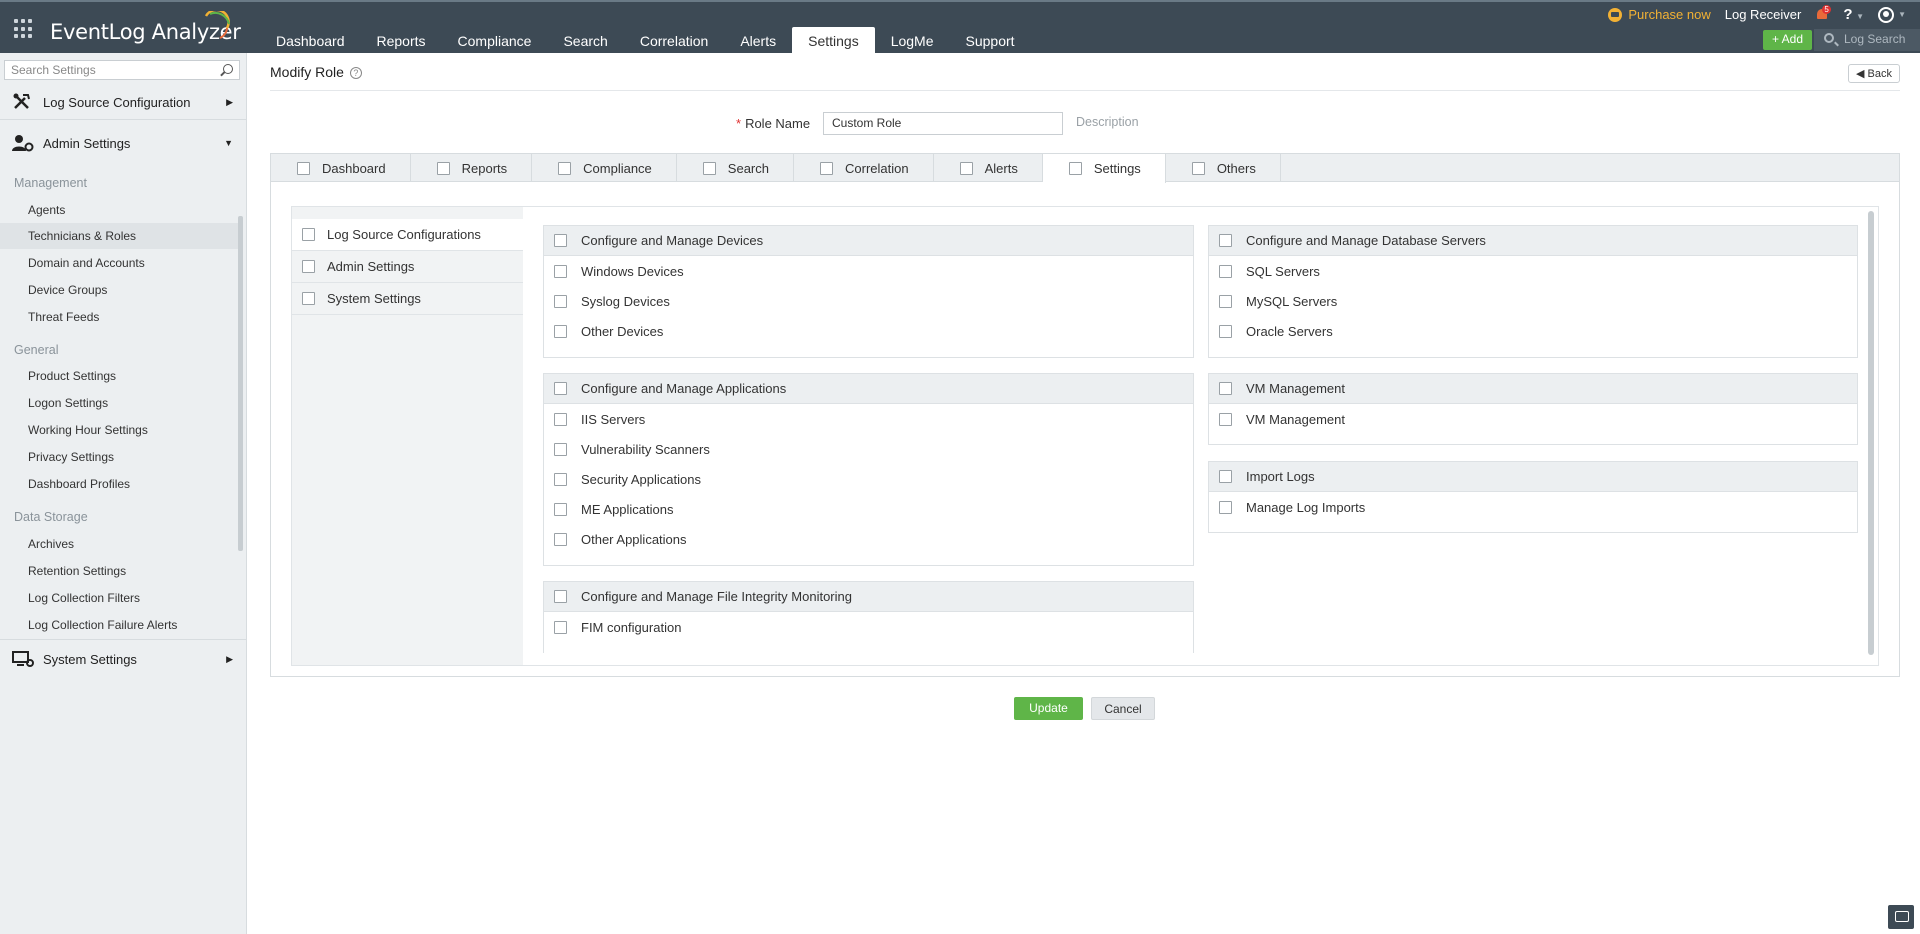 This screenshot has width=1920, height=934. I want to click on perm-tab-others: Others, so click(1223, 168).